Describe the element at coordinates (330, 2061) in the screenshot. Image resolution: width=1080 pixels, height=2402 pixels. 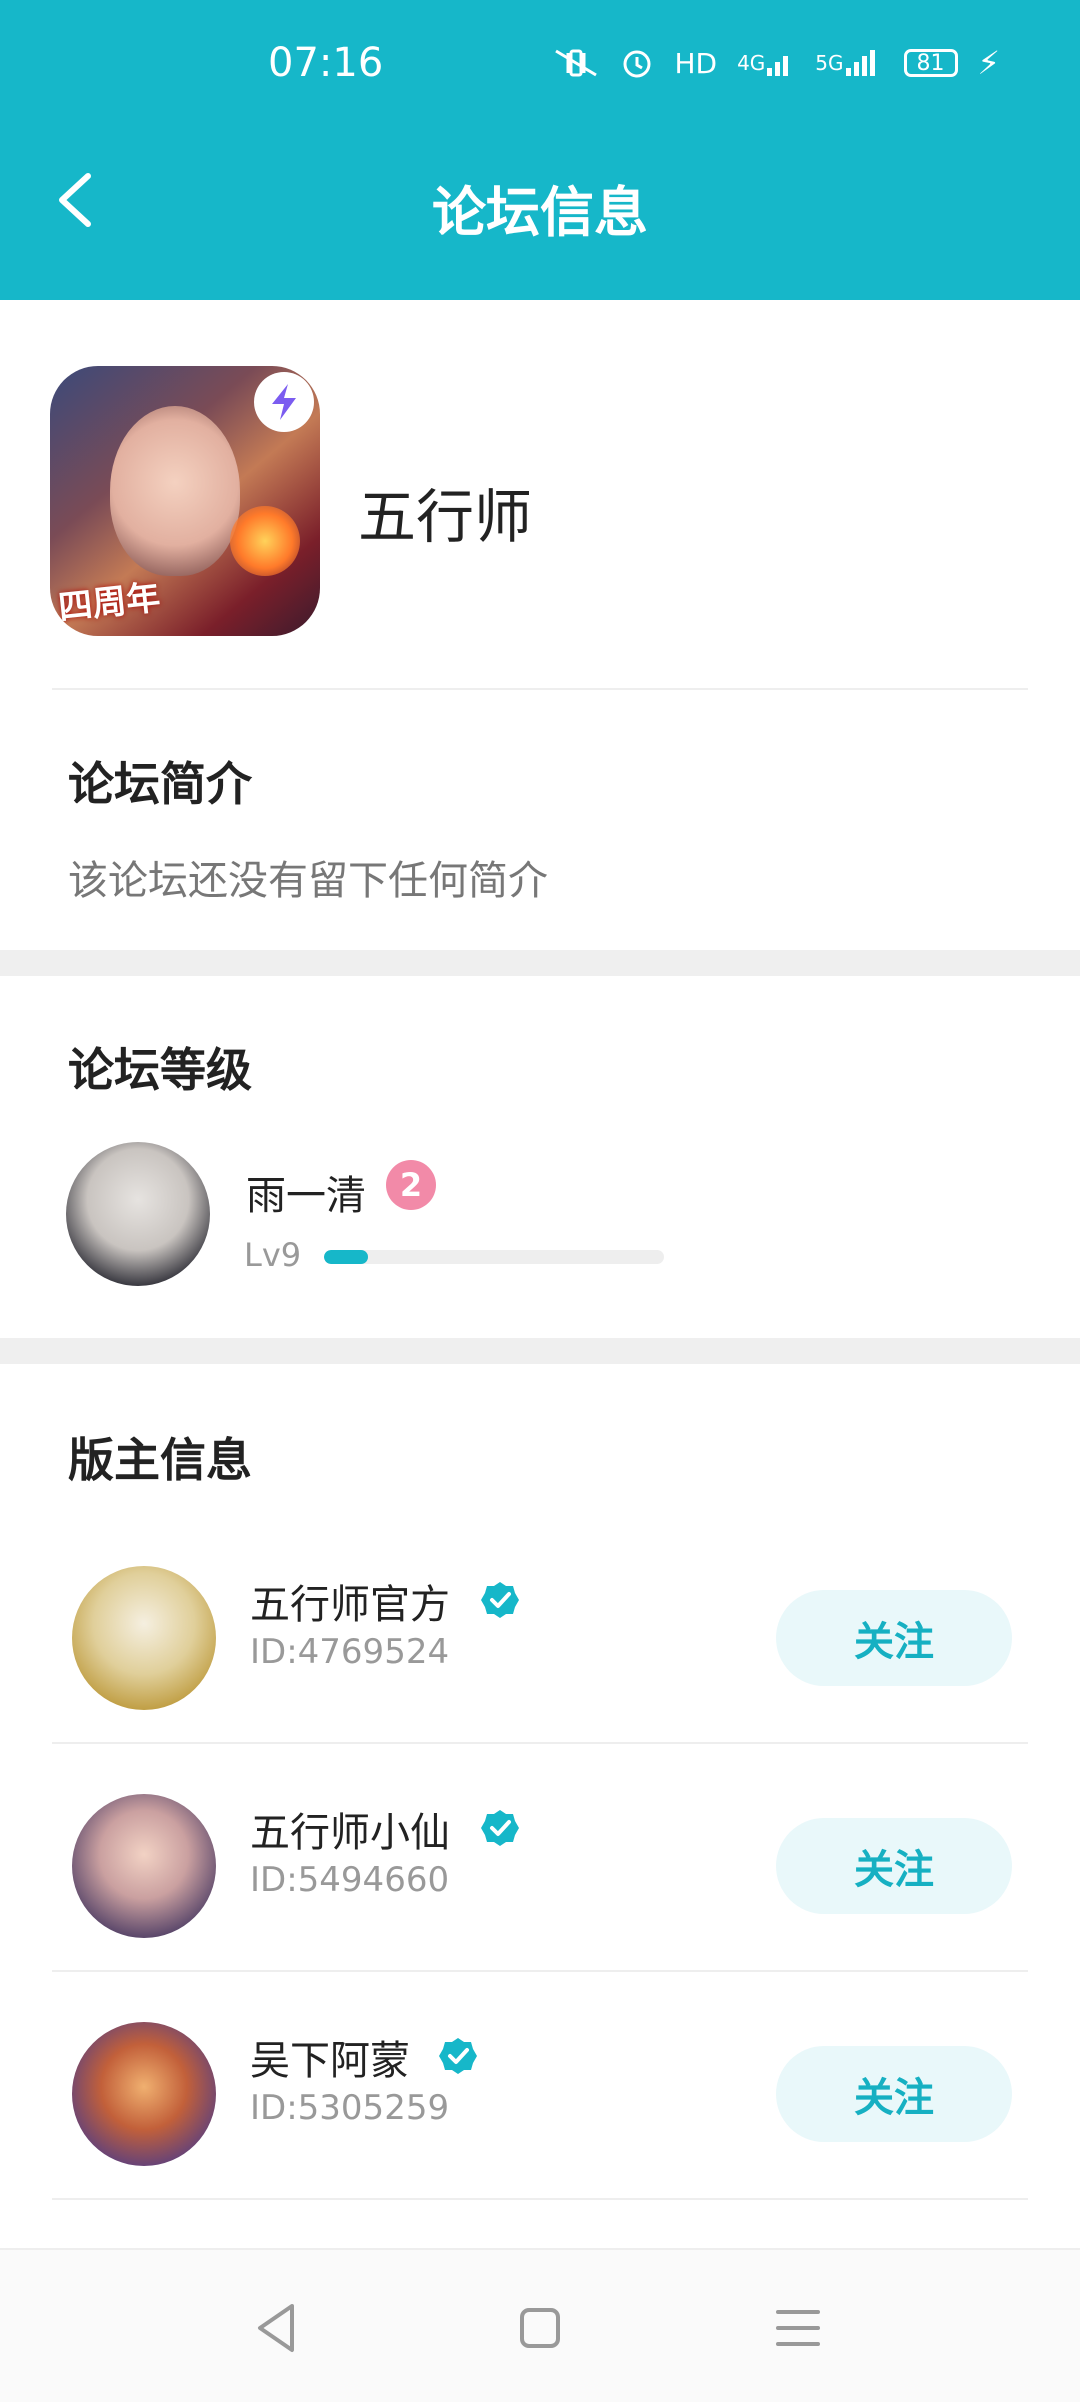
I see `moderator-name: 吴下阿蒙` at that location.